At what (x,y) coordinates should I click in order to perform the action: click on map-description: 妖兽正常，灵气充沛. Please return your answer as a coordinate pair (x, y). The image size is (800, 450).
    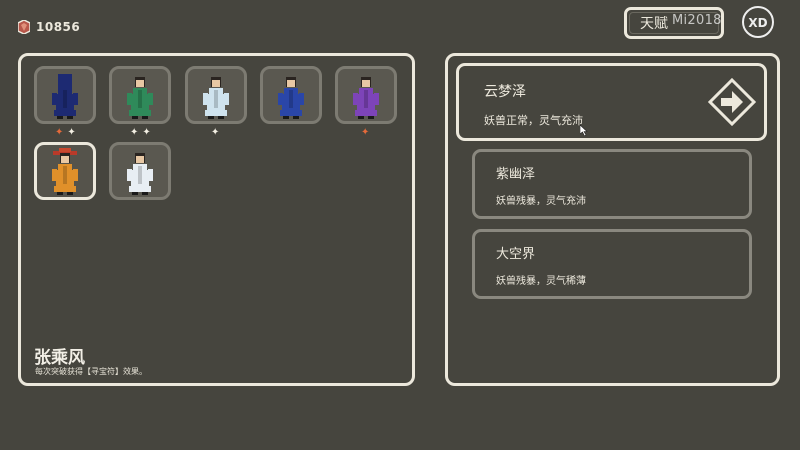
    Looking at the image, I should click on (533, 120).